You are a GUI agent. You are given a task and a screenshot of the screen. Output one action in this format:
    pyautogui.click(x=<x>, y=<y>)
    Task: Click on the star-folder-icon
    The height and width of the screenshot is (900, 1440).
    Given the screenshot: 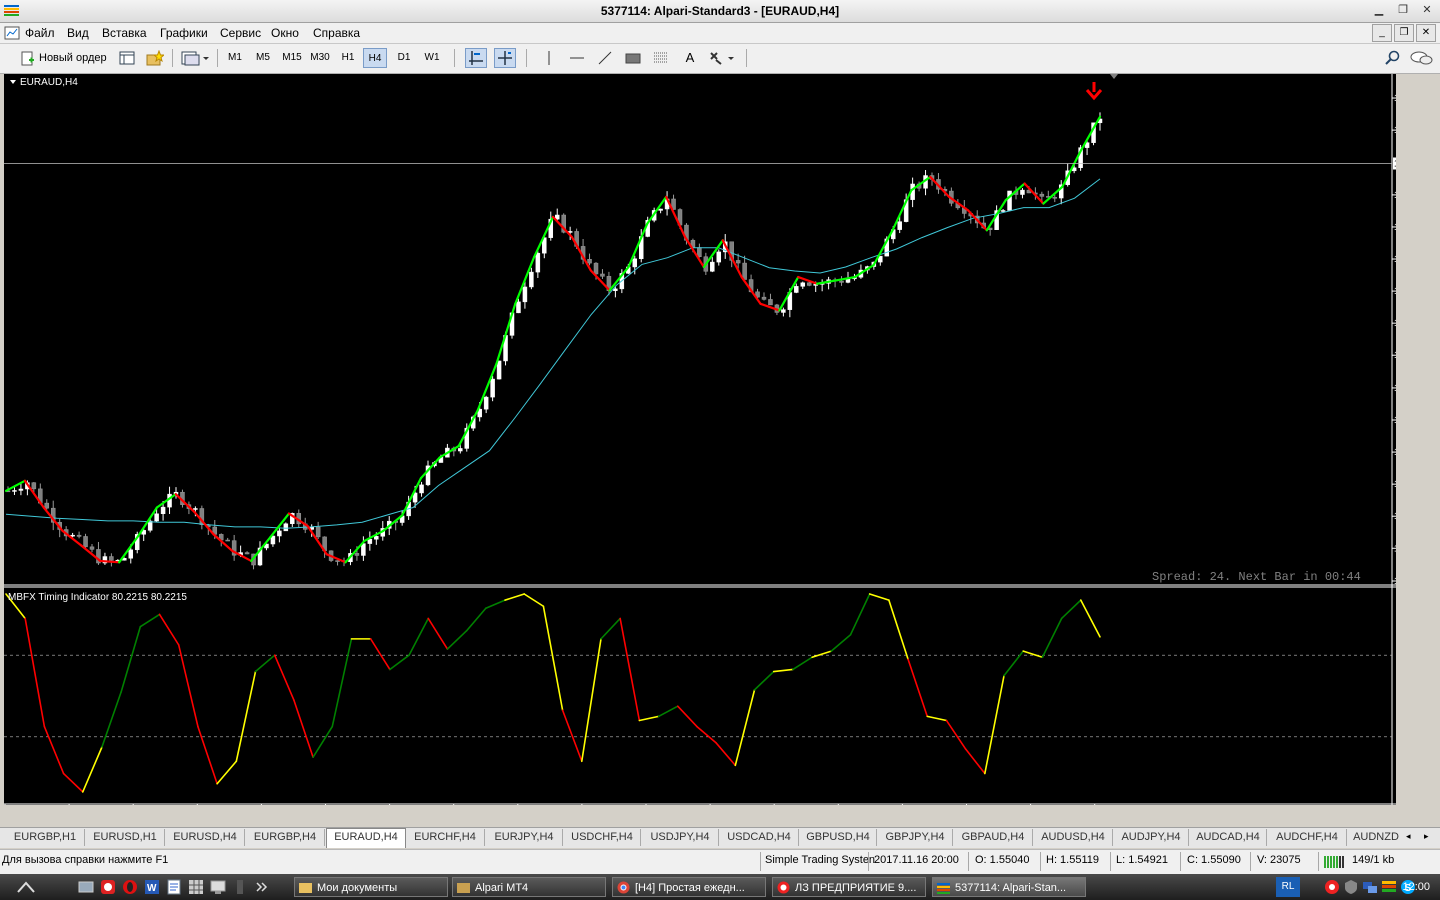 What is the action you would take?
    pyautogui.click(x=156, y=57)
    